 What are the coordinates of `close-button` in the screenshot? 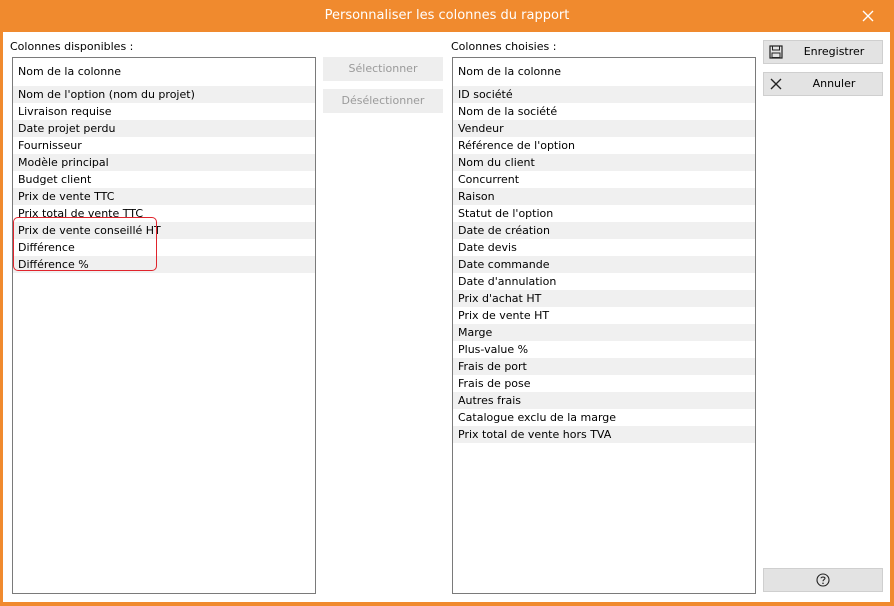 It's located at (868, 16).